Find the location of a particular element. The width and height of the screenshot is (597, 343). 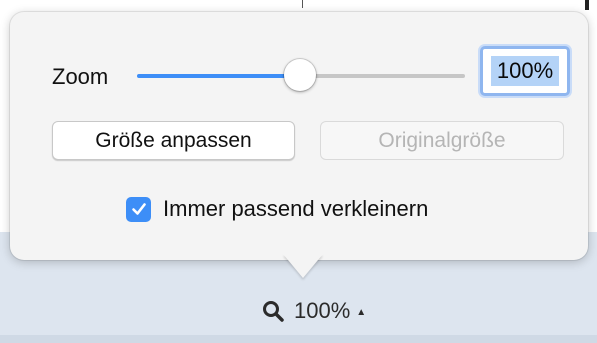

magnifier-icon is located at coordinates (273, 311).